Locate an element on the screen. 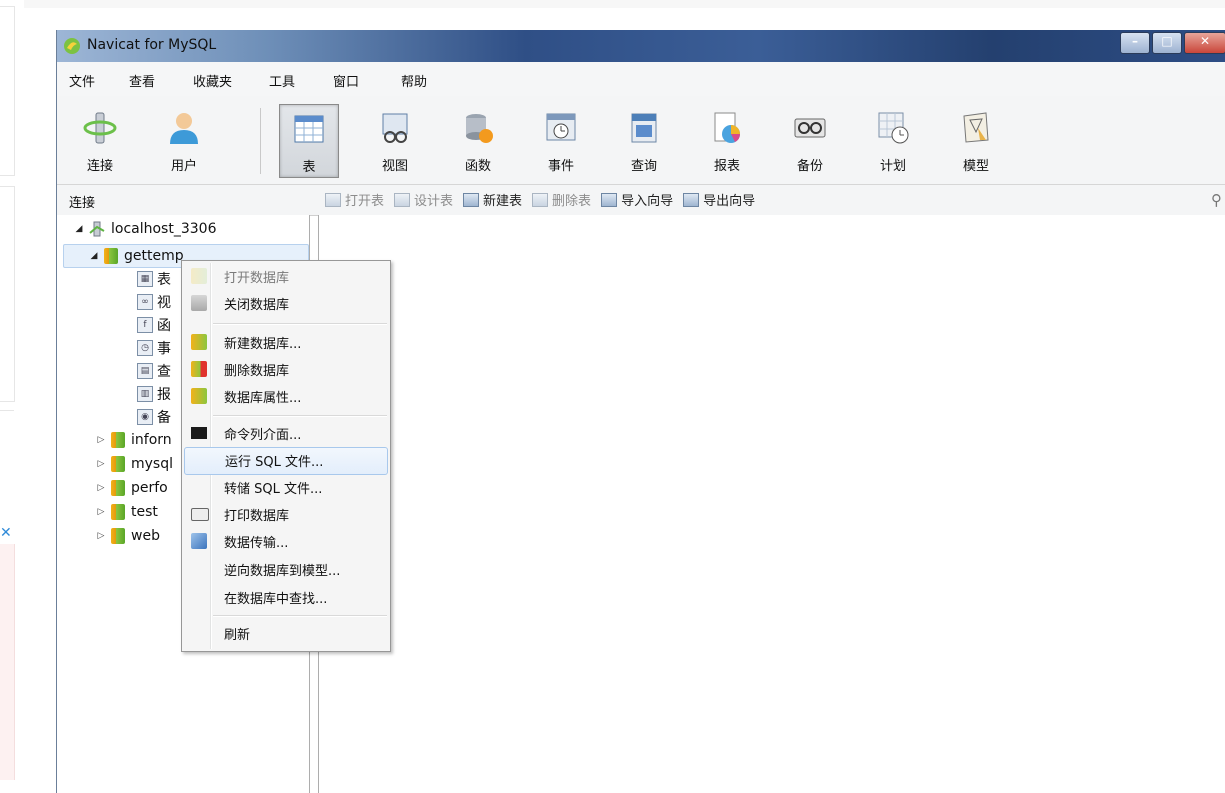  query-icon: ▤ is located at coordinates (145, 371).